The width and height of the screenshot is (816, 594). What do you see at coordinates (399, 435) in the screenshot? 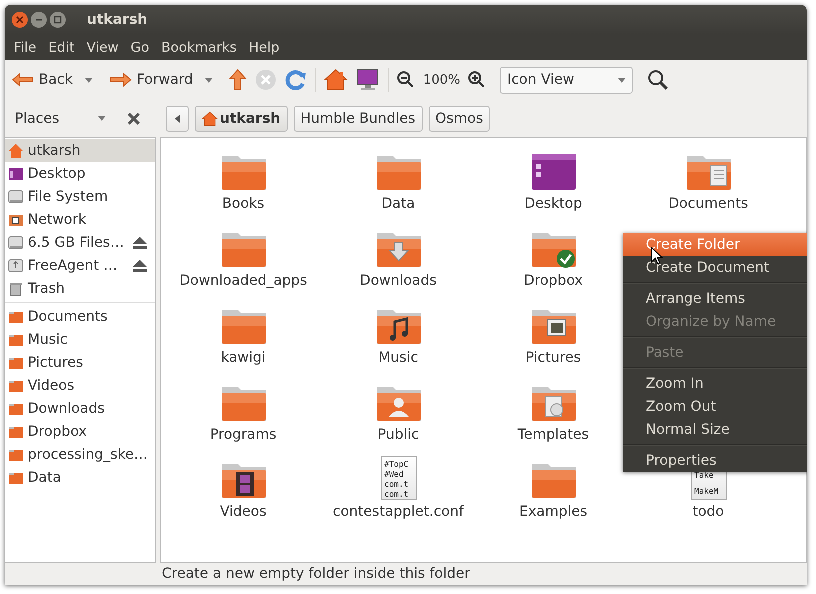
I see `file-name: Public` at bounding box center [399, 435].